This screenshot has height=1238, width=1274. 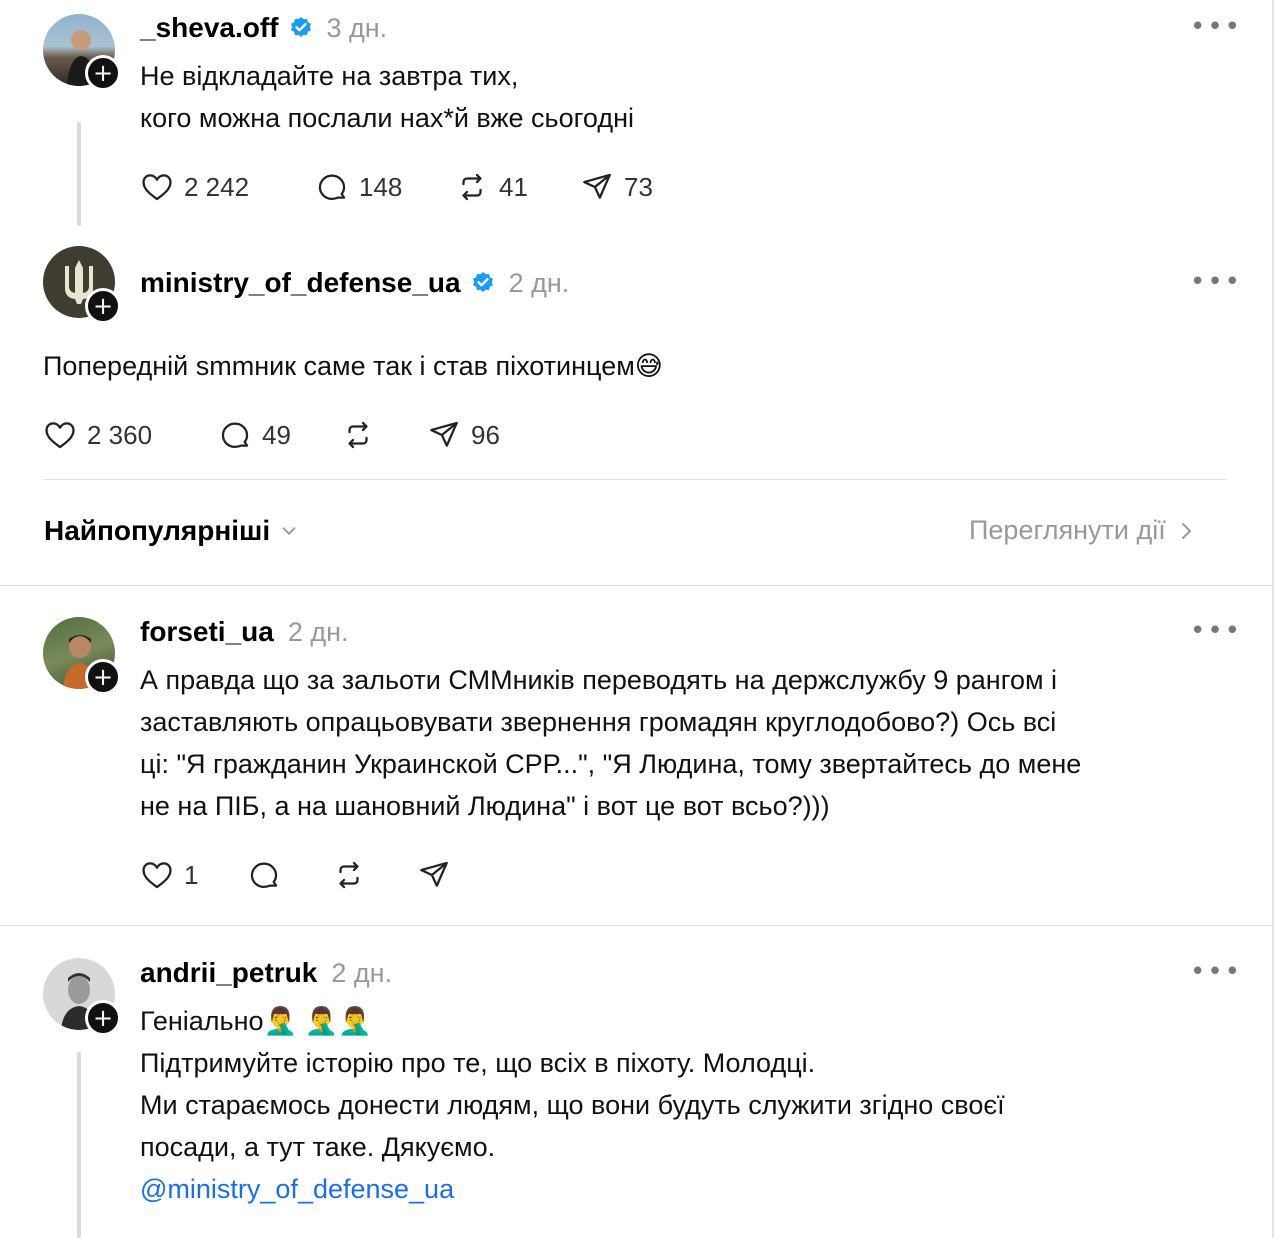 I want to click on post-header: _sheva.off 3 дн., so click(x=263, y=28).